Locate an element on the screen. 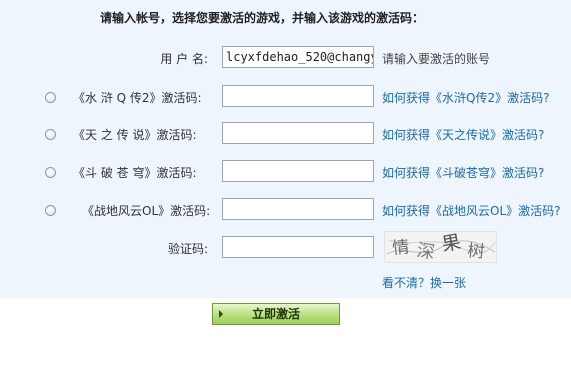  game-label-tianzhi: 《天 之 传 说》激活码: is located at coordinates (135, 135).